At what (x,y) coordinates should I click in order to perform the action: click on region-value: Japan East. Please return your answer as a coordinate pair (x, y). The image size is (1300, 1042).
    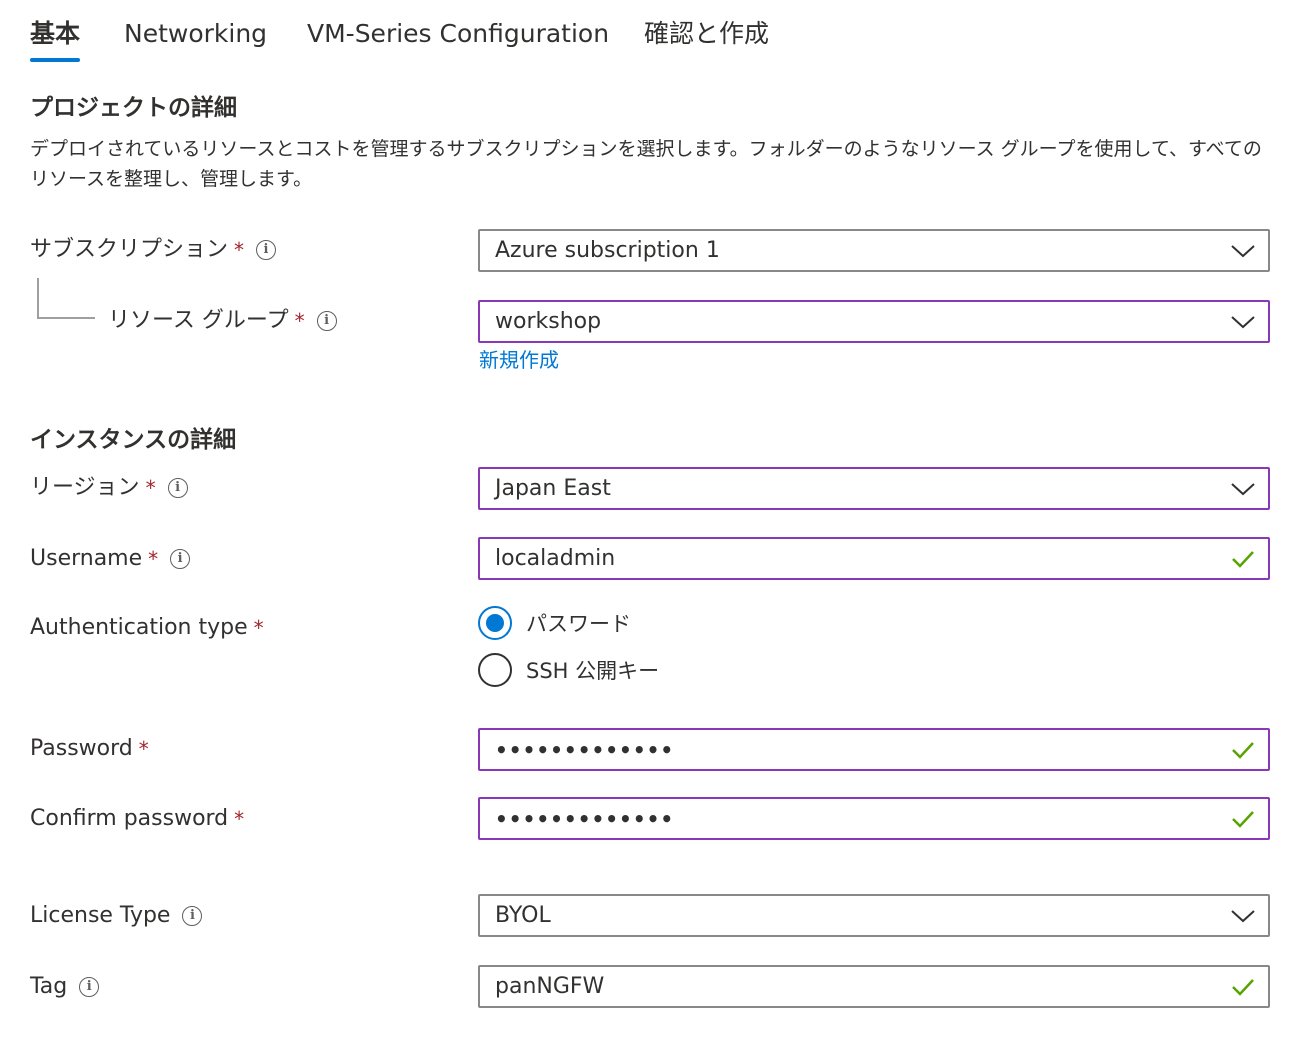
    Looking at the image, I should click on (553, 488).